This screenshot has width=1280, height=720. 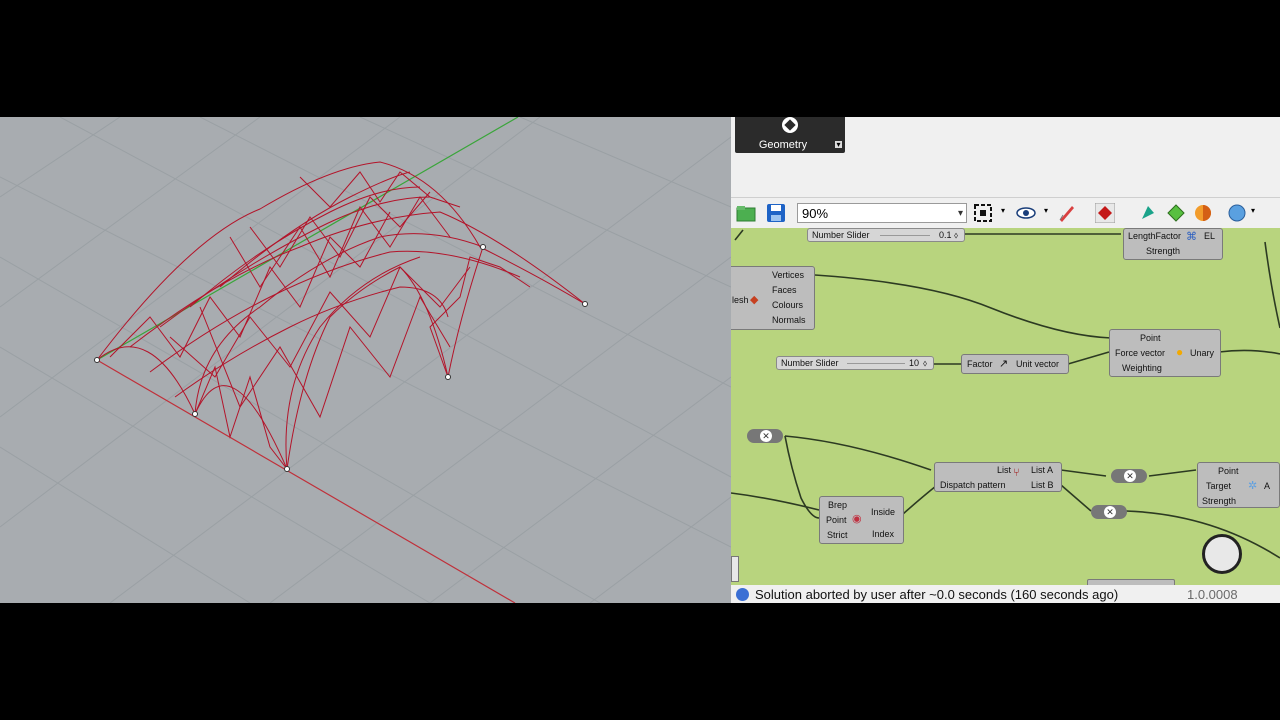 I want to click on output-colours: Colours, so click(x=788, y=305).